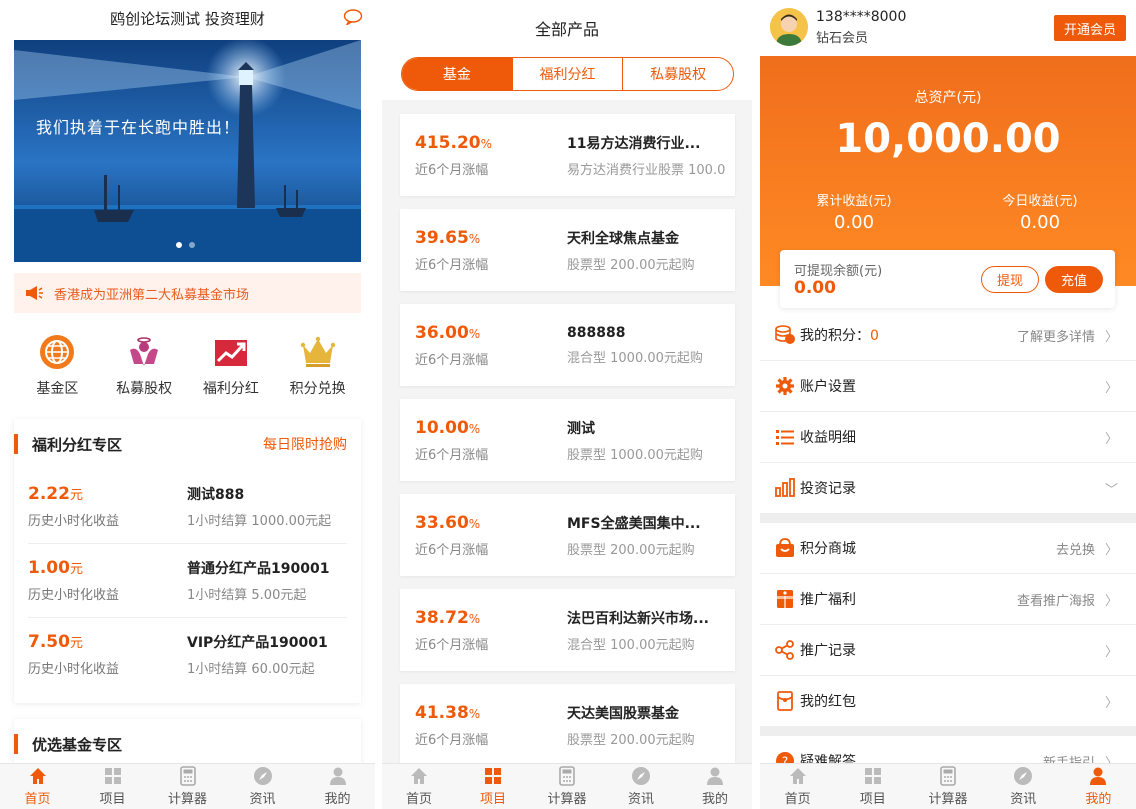  I want to click on user-avatar-icon, so click(789, 27).